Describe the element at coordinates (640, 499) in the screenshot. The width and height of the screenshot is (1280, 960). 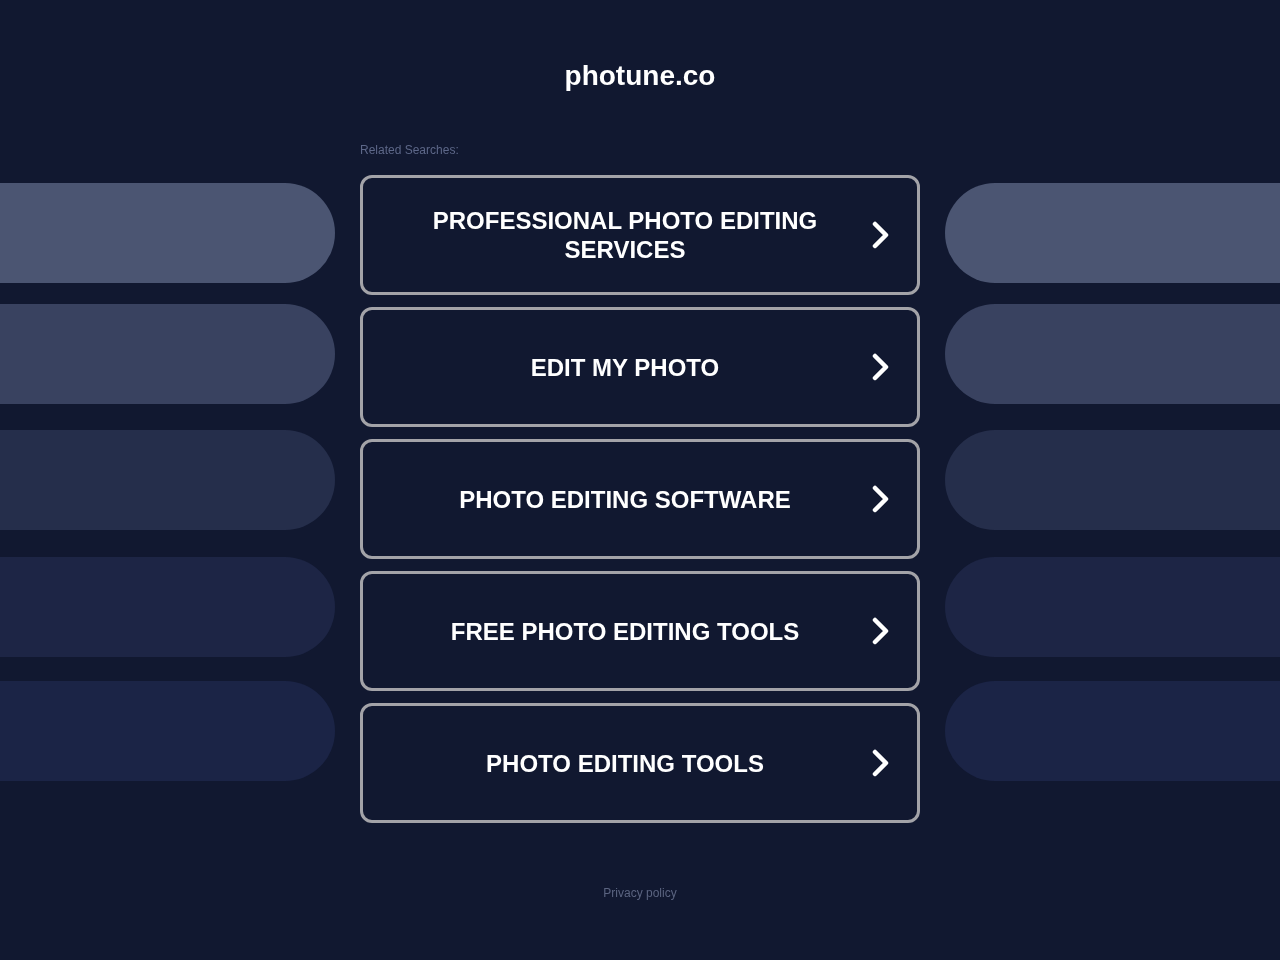
I see `search-link: PHOTO EDITING SOFTWARE` at that location.